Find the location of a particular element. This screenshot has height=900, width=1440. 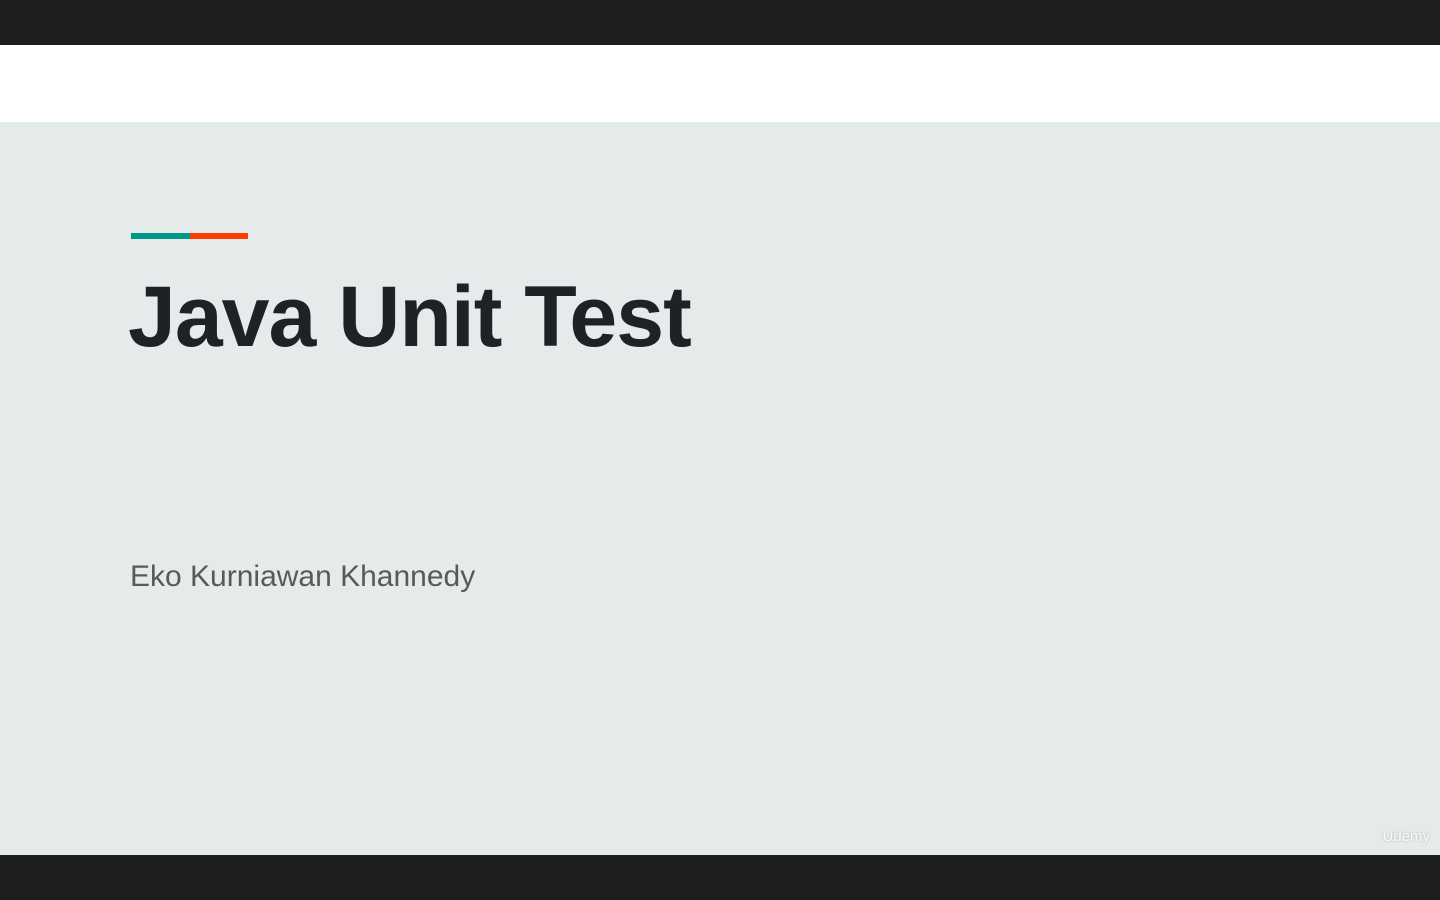

accent-bar-orange is located at coordinates (219, 236).